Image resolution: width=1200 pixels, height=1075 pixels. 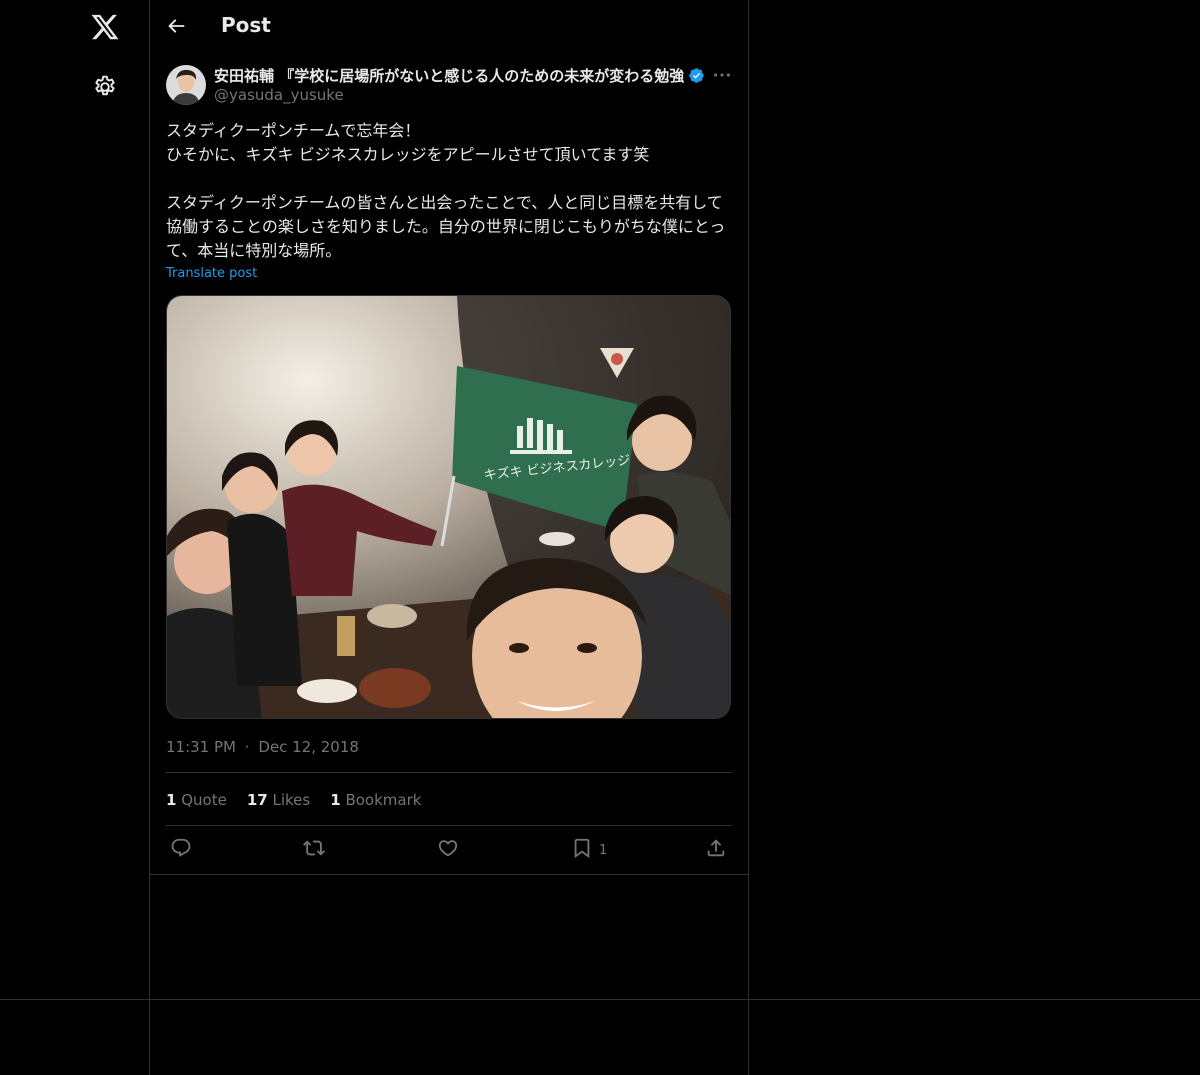 What do you see at coordinates (75, 537) in the screenshot?
I see `left-nav-rail` at bounding box center [75, 537].